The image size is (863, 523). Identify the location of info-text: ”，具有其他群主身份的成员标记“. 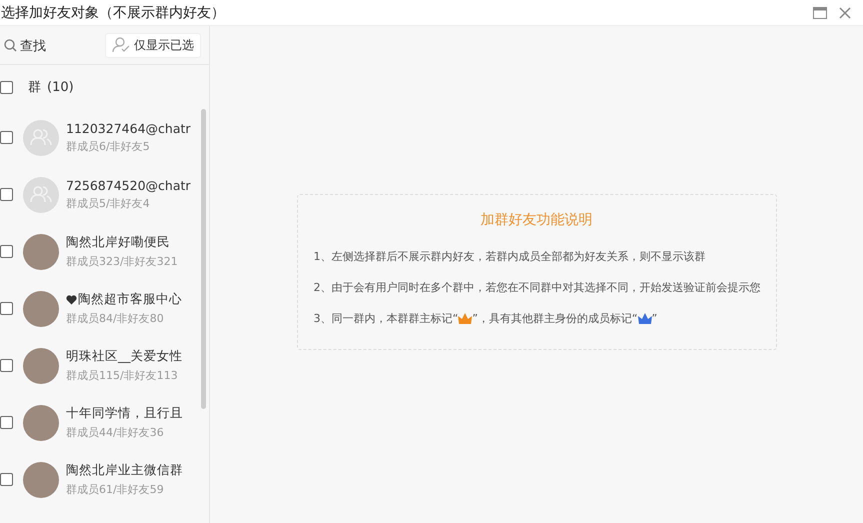
(555, 318).